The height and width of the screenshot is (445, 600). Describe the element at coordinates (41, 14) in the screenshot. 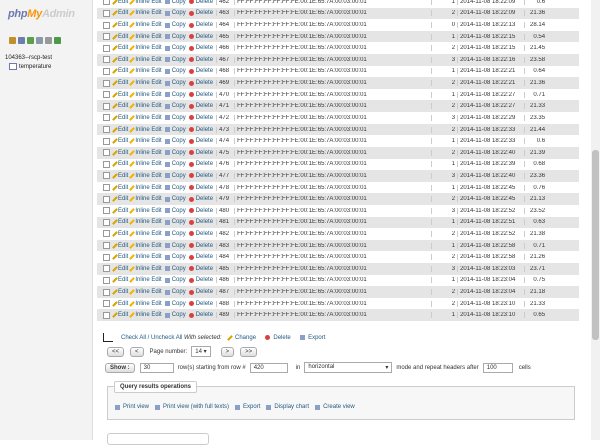

I see `phpmyadmin-logo: phpMyAdmin` at that location.